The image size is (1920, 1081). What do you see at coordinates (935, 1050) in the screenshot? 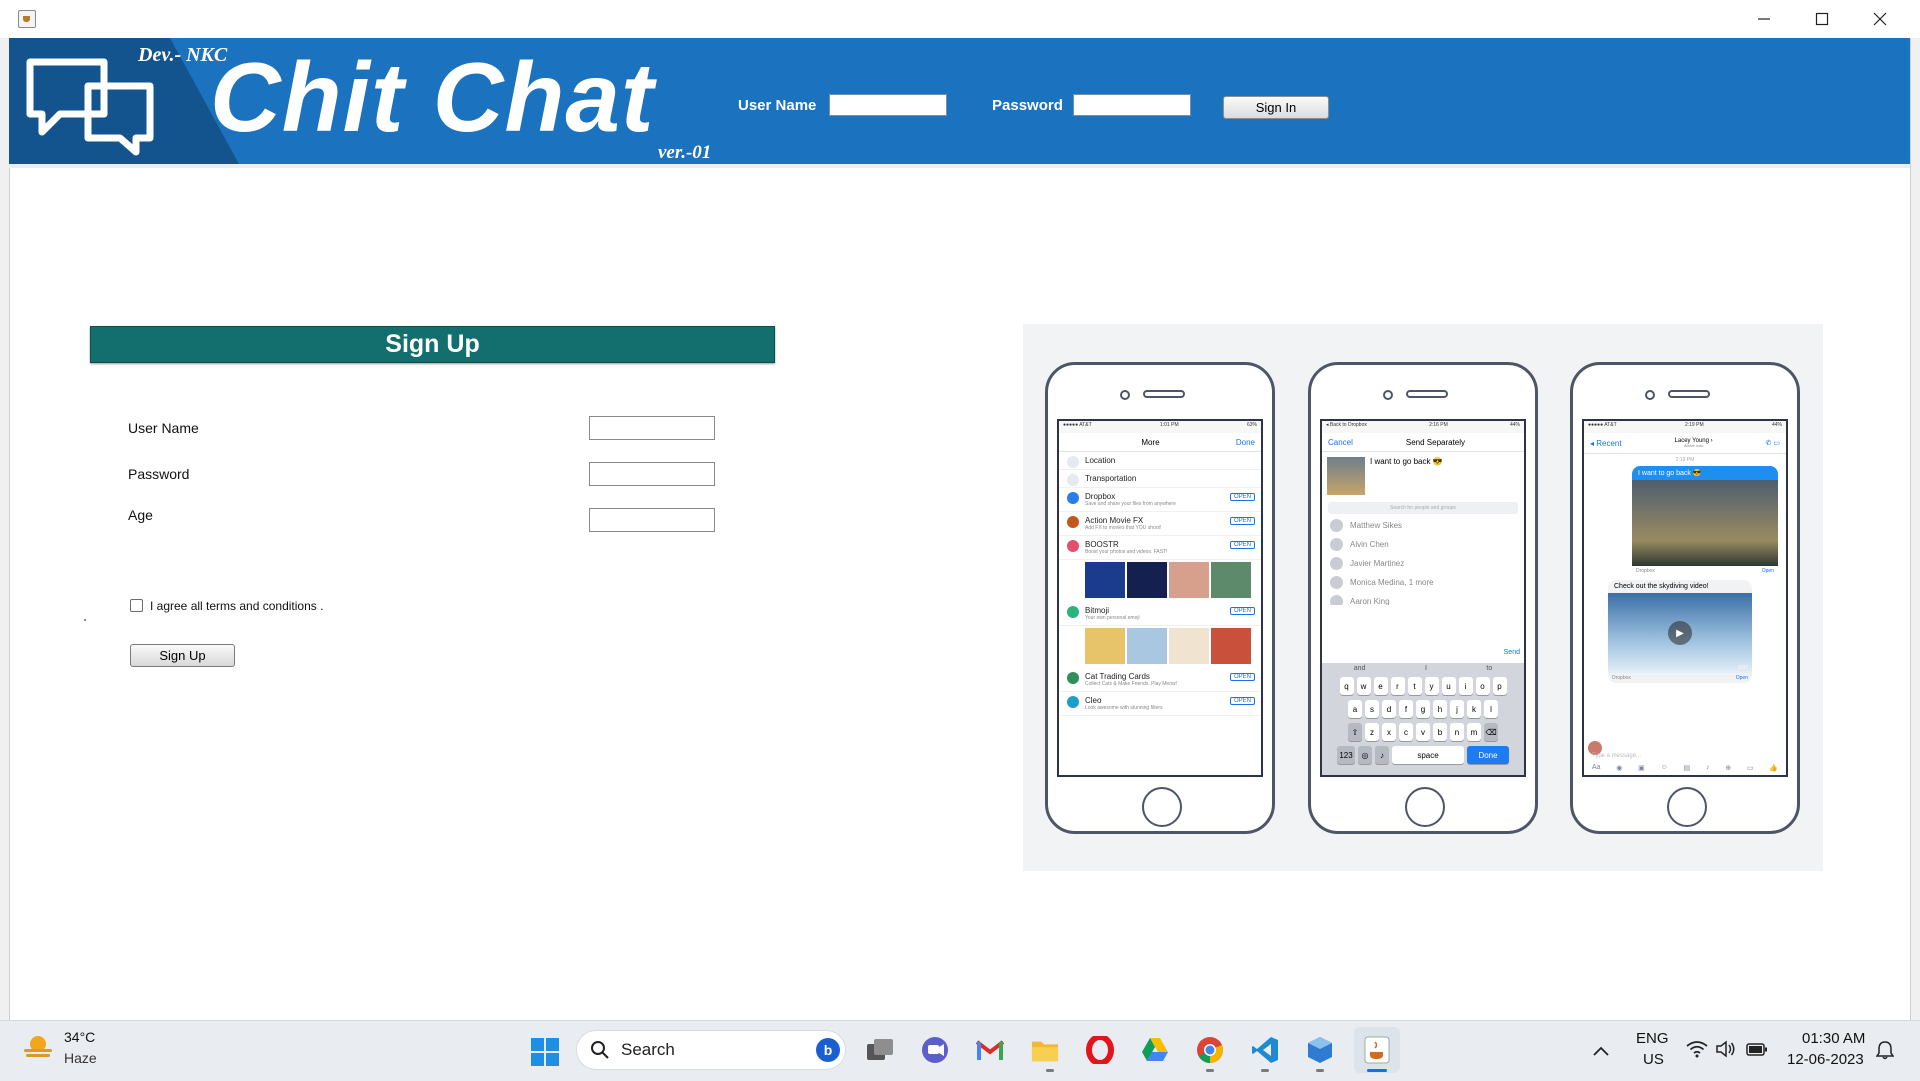
I see `teams-chat-icon` at bounding box center [935, 1050].